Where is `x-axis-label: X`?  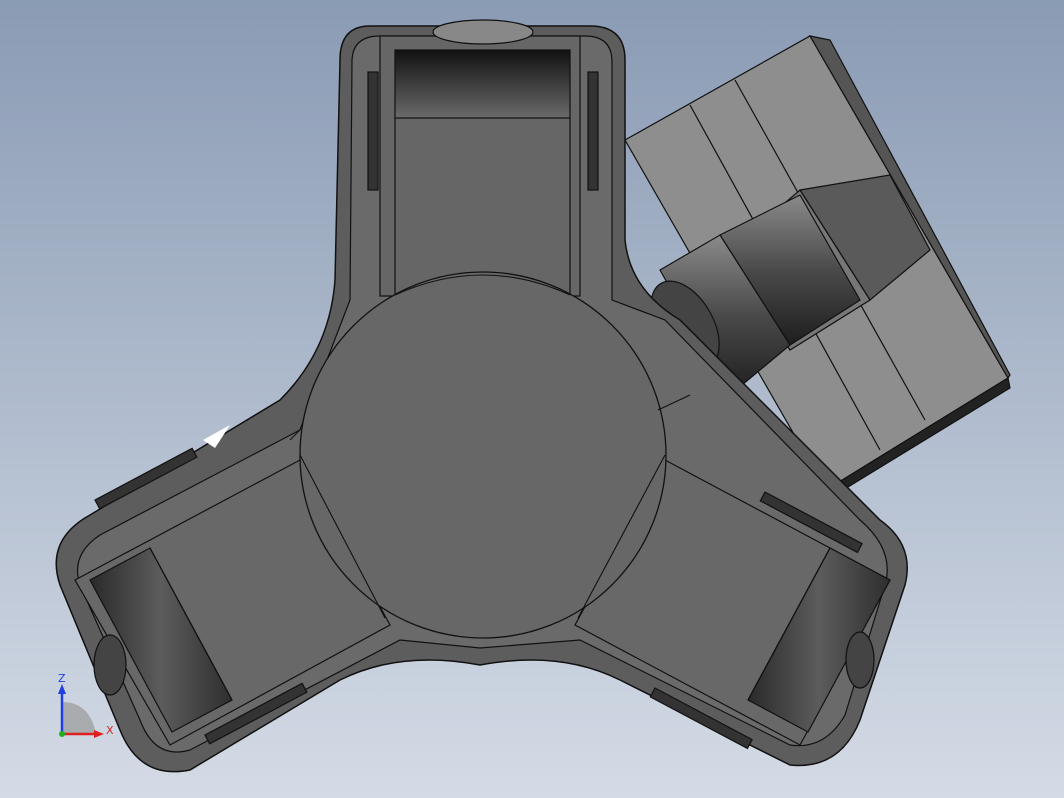
x-axis-label: X is located at coordinates (110, 730).